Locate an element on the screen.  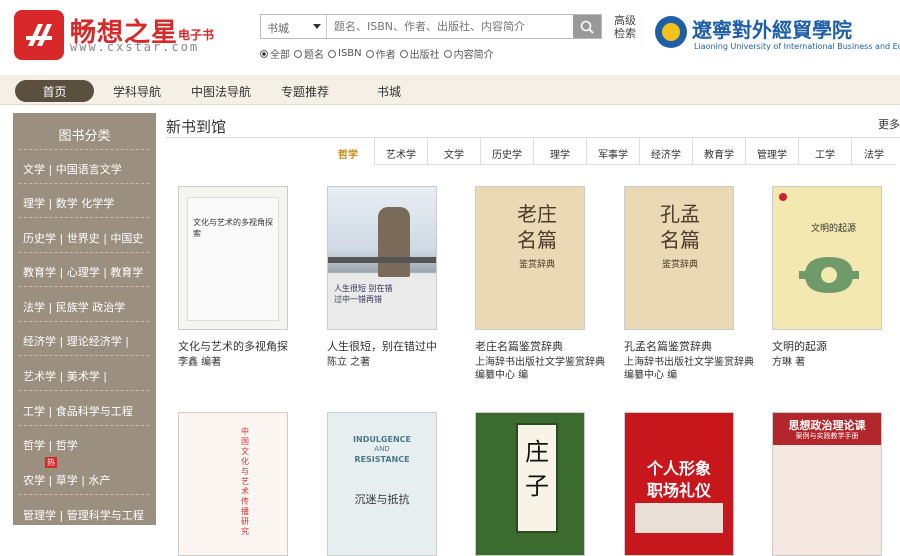
tab-philosophy: 哲学 is located at coordinates (348, 151).